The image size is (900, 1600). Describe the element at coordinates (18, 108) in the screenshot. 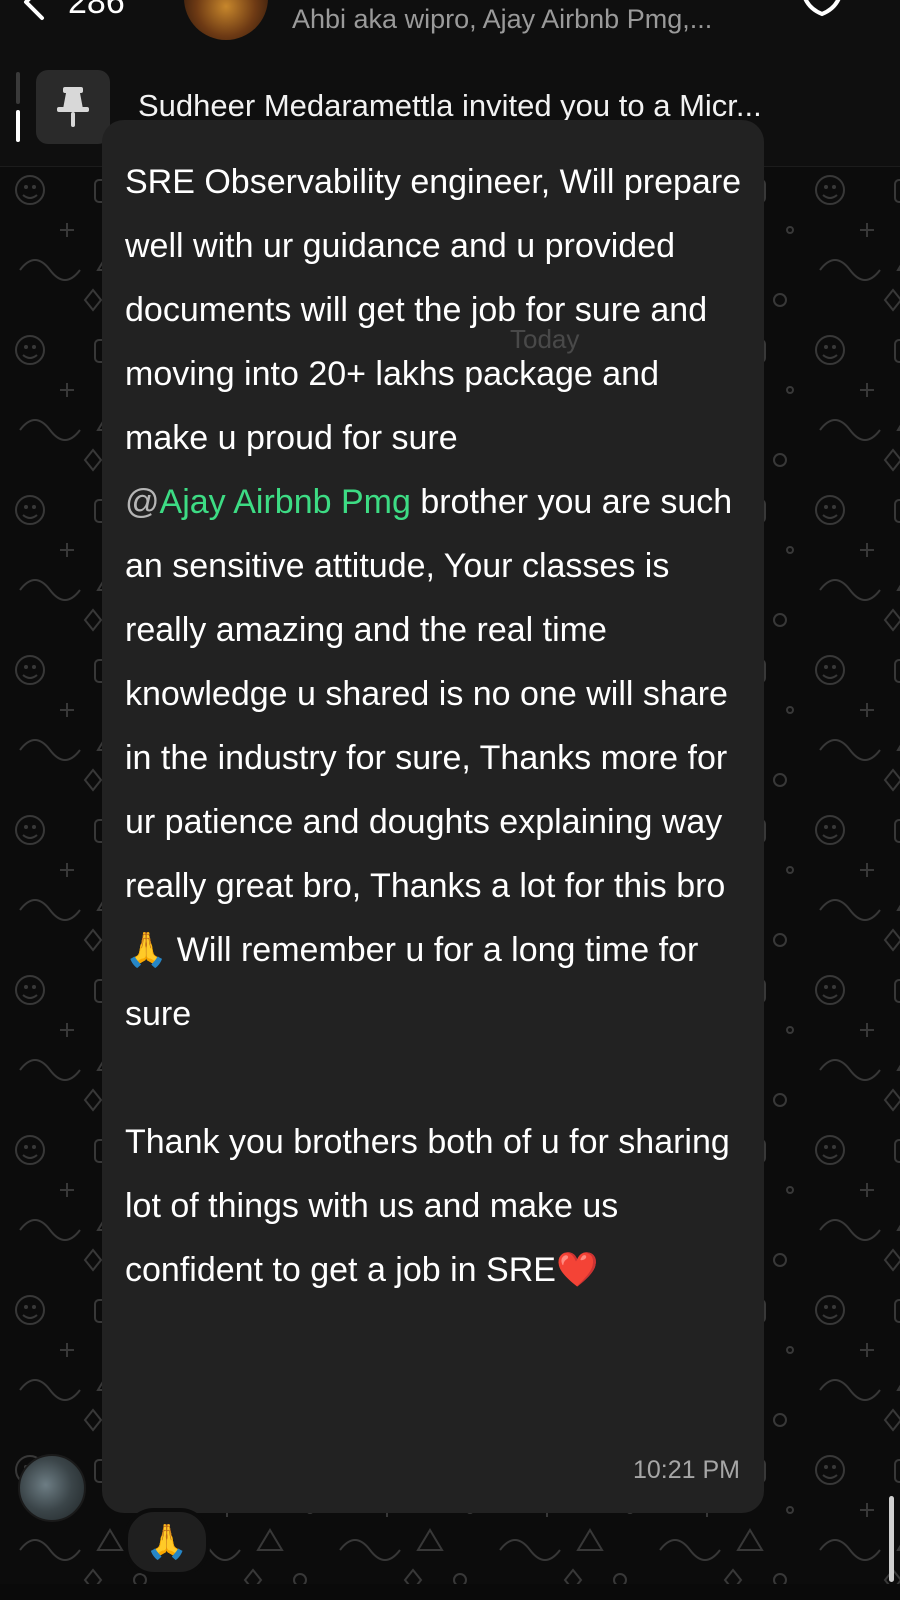

I see `pin-indicator` at that location.